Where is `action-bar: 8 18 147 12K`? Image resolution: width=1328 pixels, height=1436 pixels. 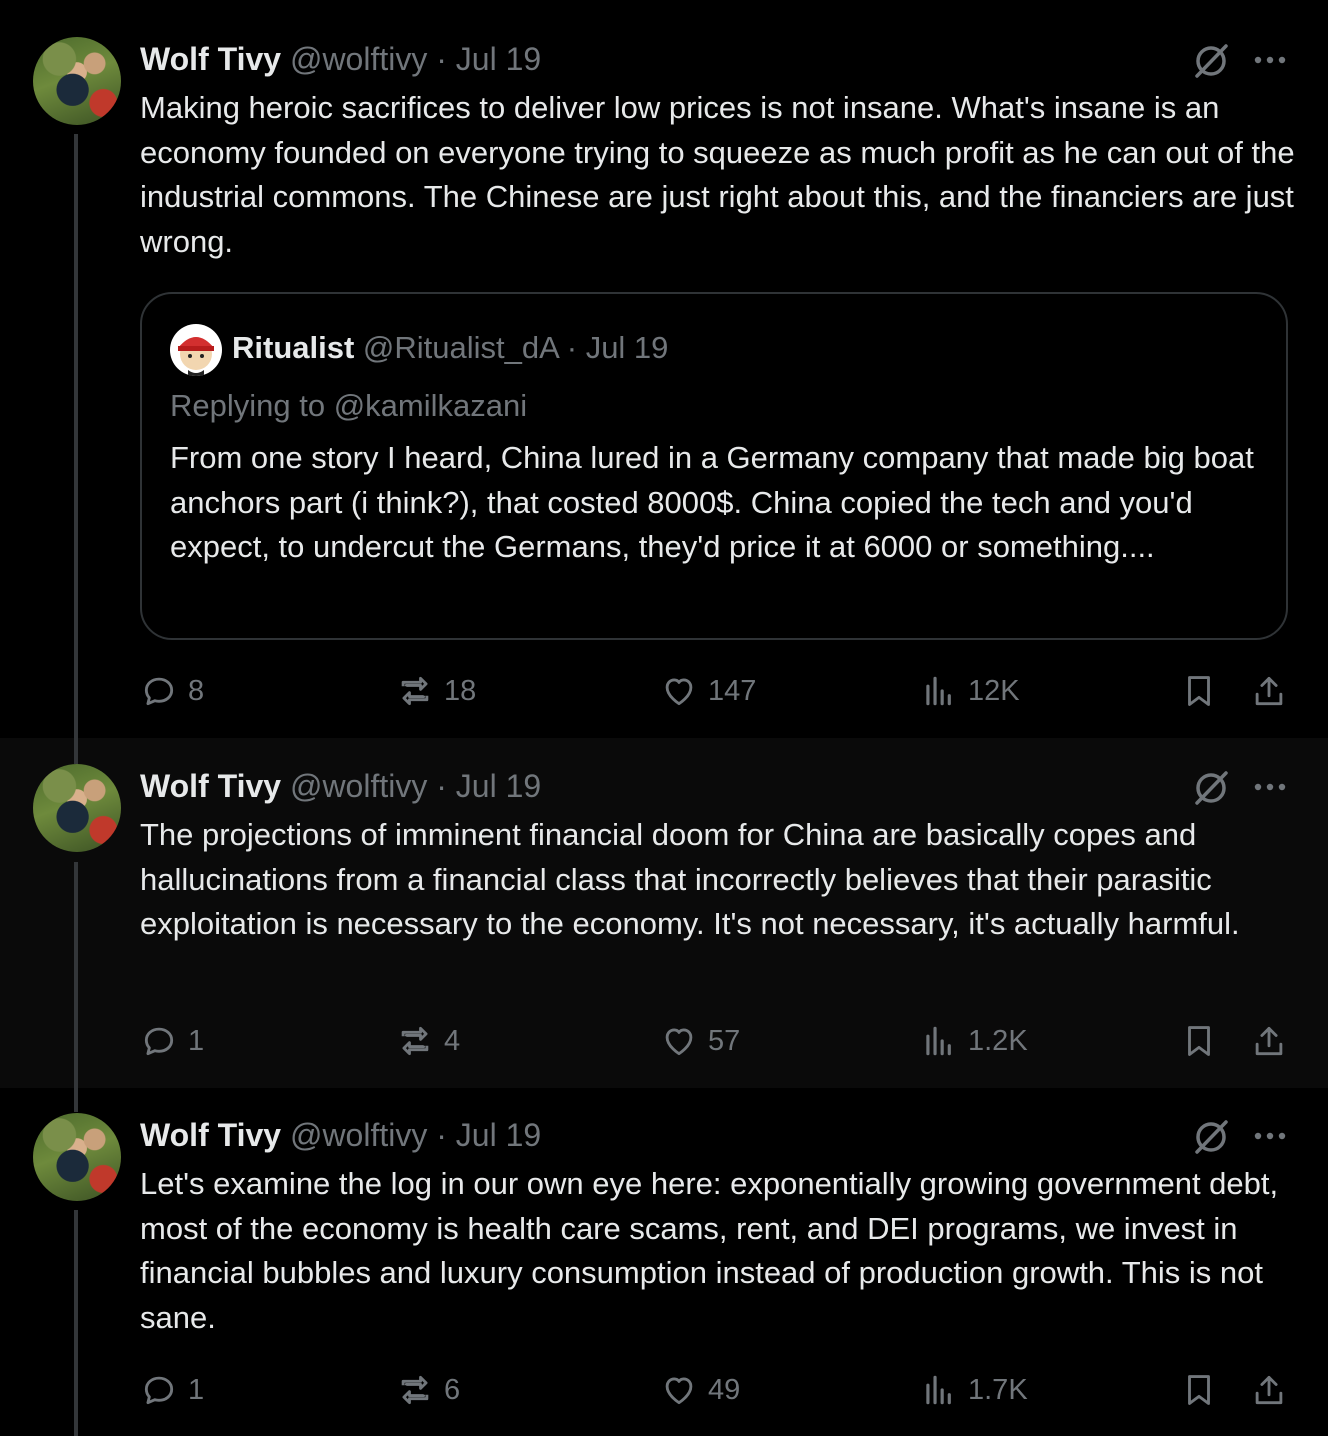 action-bar: 8 18 147 12K is located at coordinates (720, 691).